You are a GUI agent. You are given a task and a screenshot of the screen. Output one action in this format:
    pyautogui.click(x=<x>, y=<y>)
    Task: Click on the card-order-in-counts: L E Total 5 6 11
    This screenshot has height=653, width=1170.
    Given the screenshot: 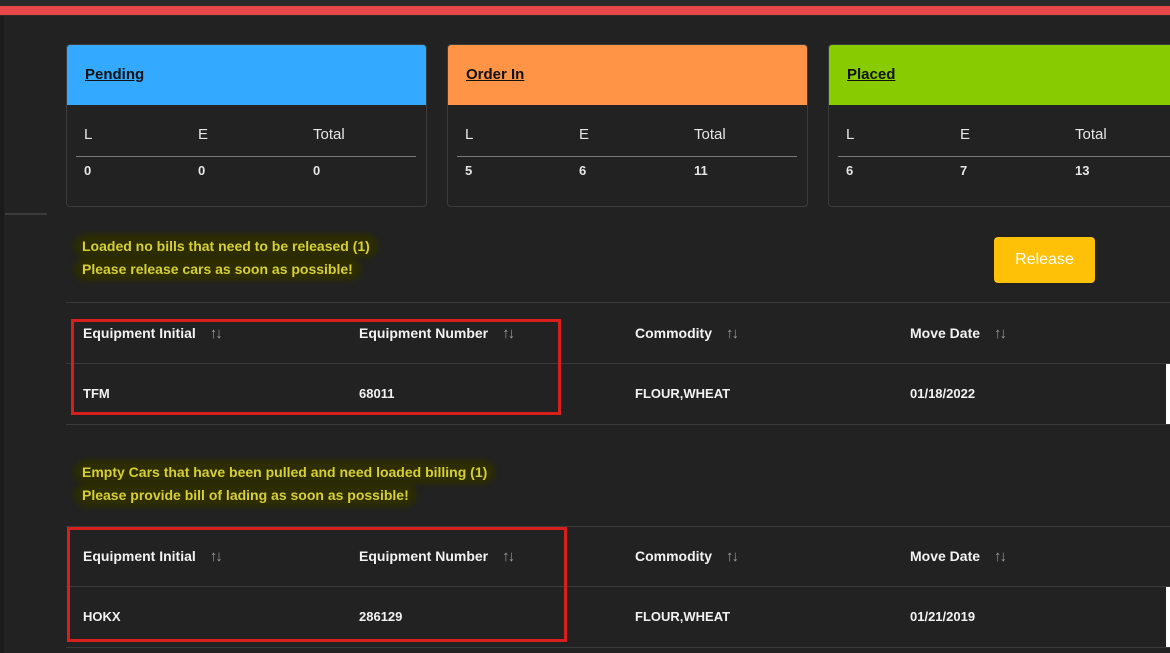 What is the action you would take?
    pyautogui.click(x=627, y=154)
    